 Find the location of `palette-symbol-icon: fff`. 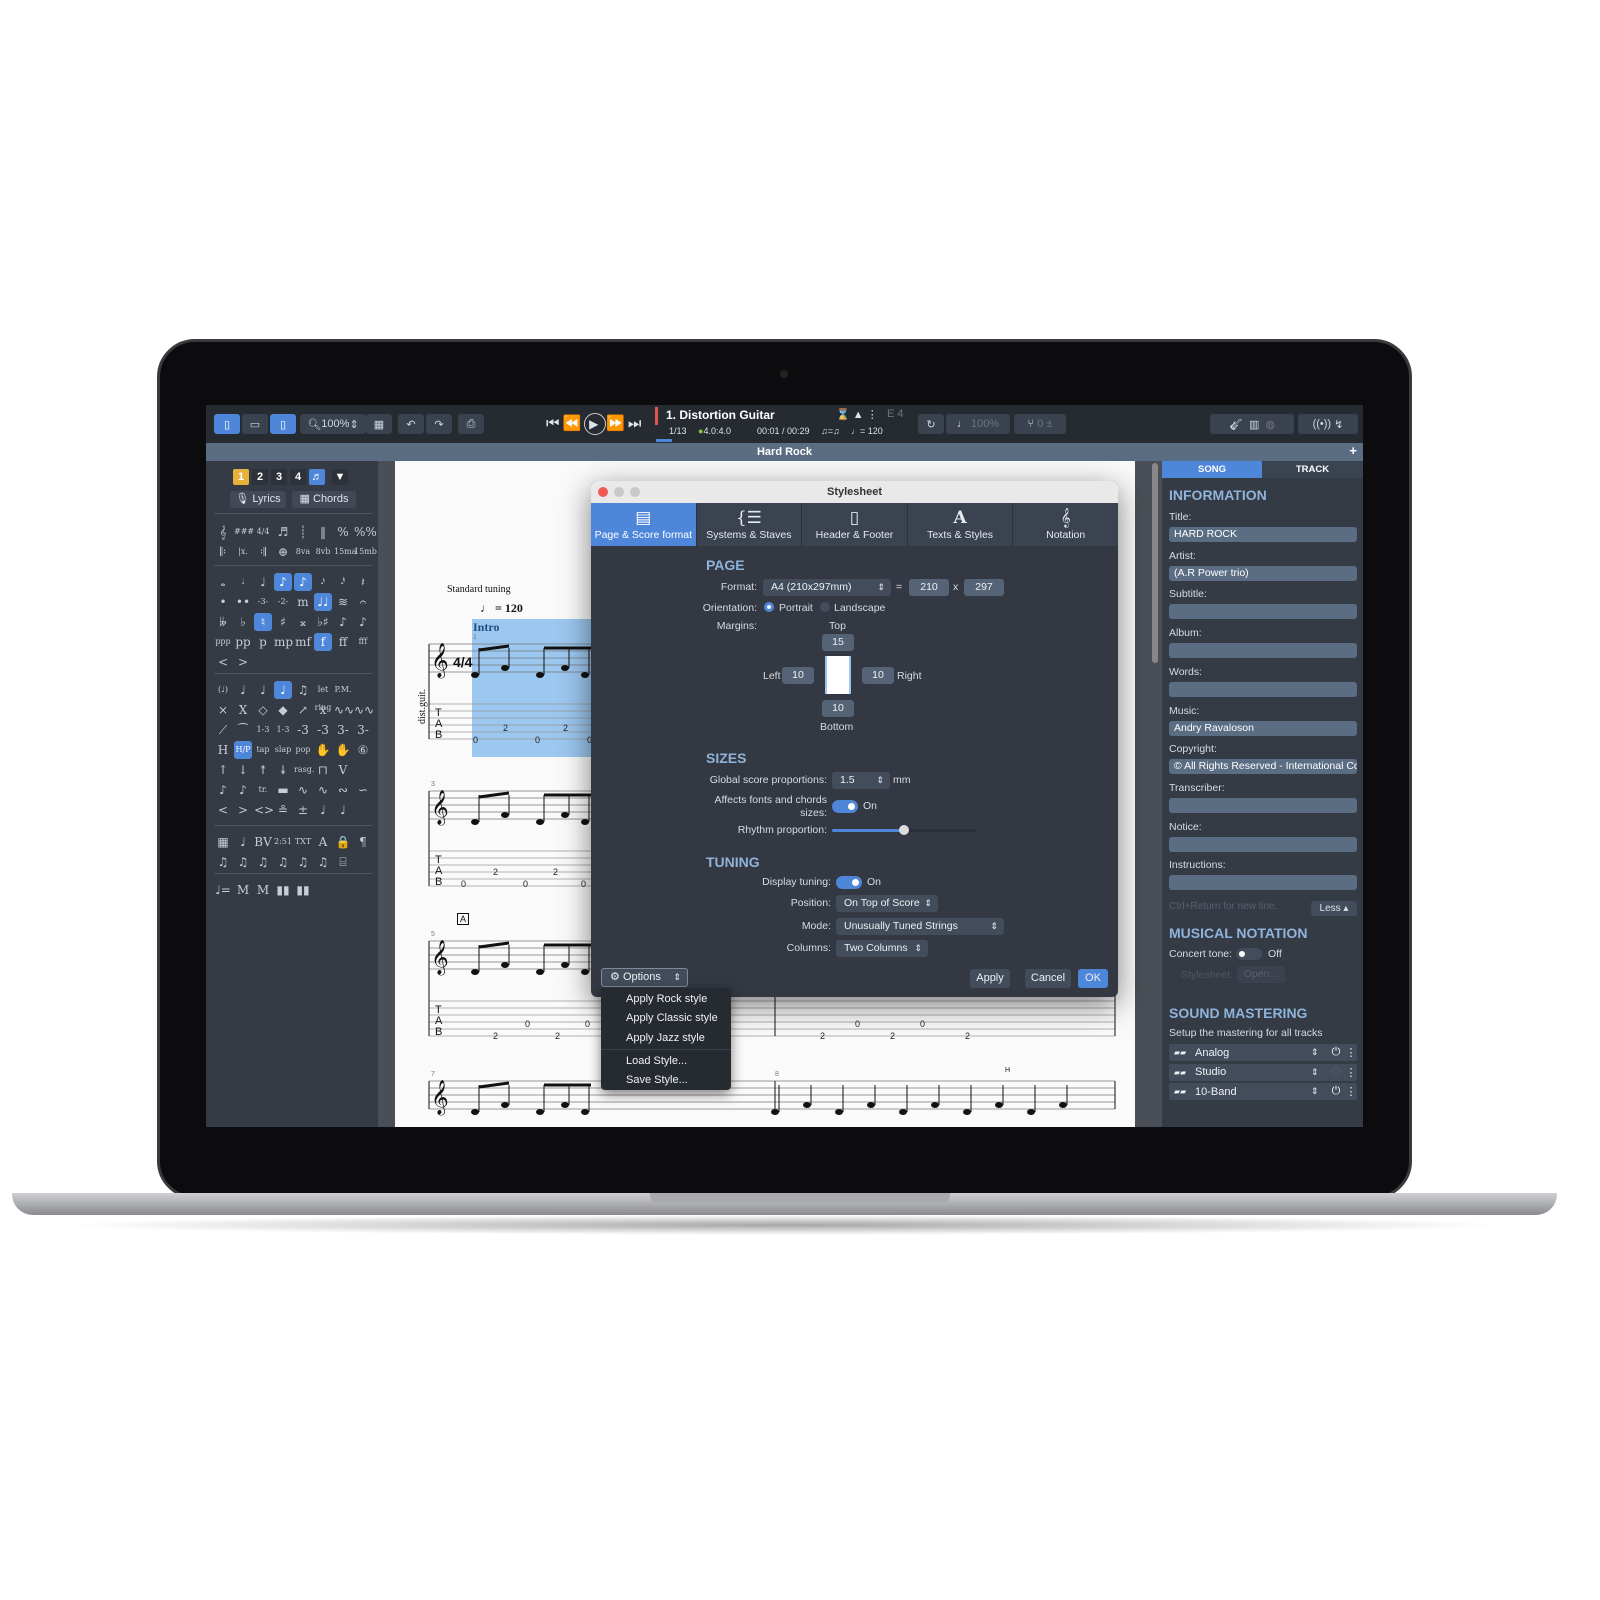

palette-symbol-icon: fff is located at coordinates (363, 642).